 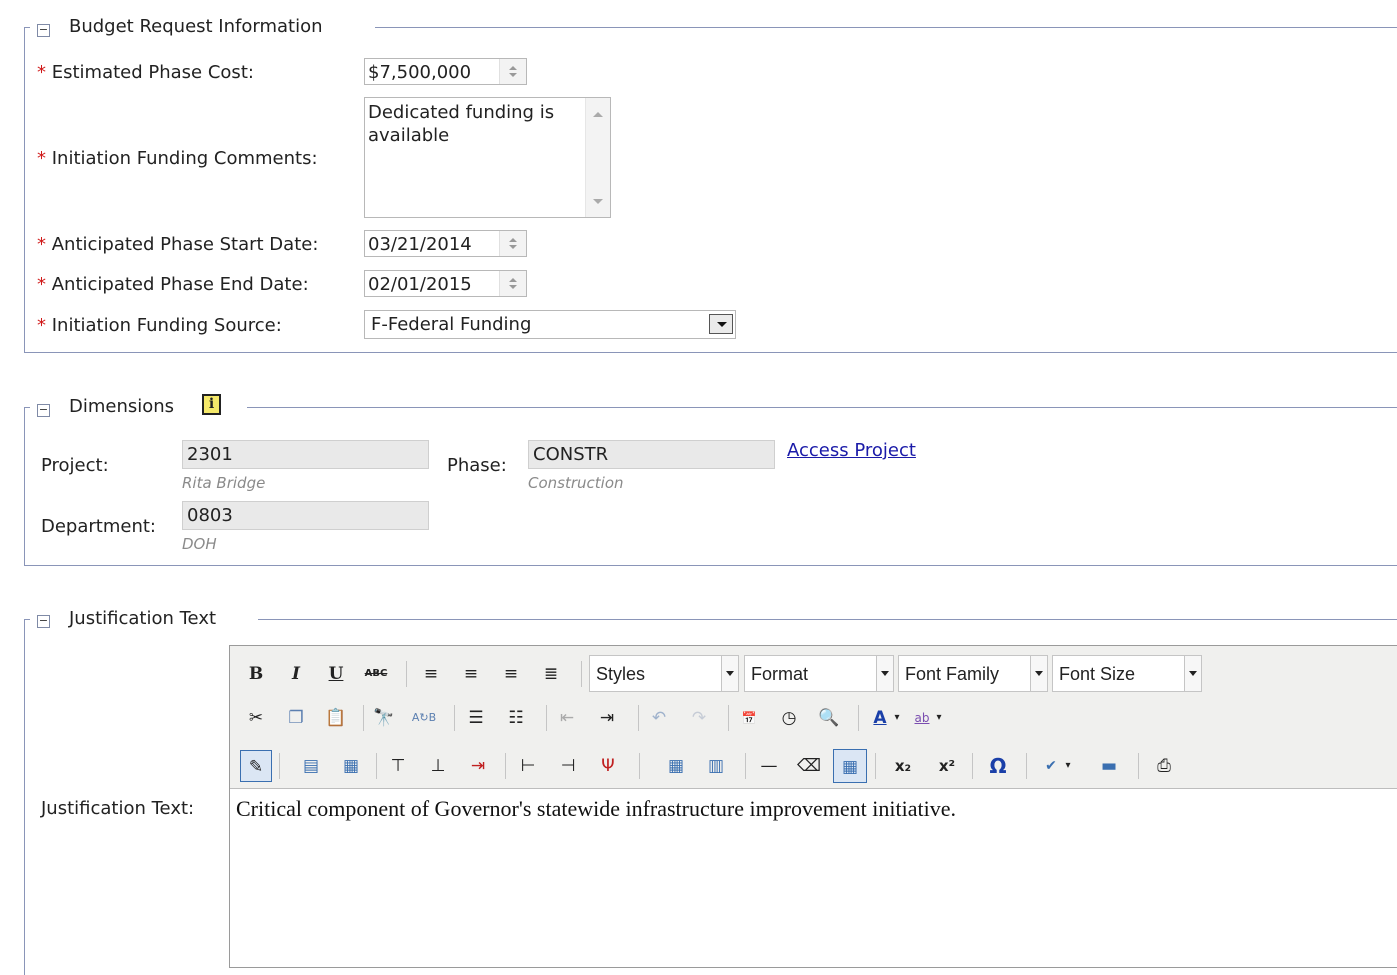 I want to click on font-size-dropdown: Font Size, so click(x=1127, y=673).